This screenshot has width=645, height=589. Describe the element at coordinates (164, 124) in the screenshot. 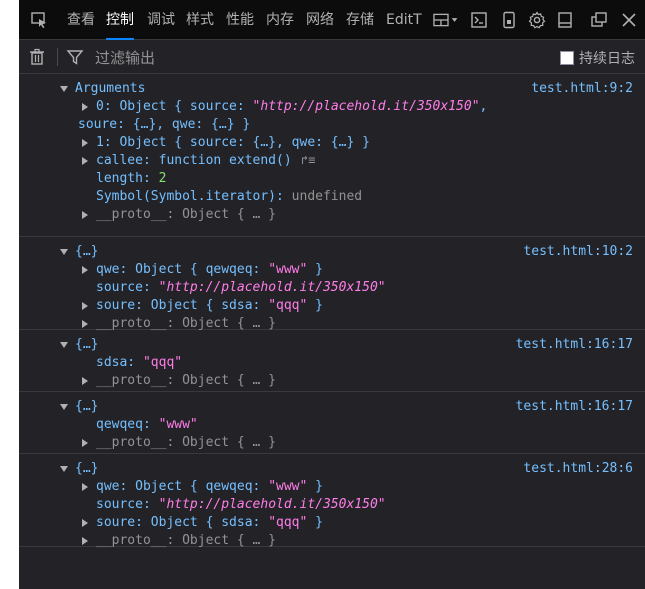

I see `tree-node-wrap: soure: {…}, qwe: {…} }` at that location.